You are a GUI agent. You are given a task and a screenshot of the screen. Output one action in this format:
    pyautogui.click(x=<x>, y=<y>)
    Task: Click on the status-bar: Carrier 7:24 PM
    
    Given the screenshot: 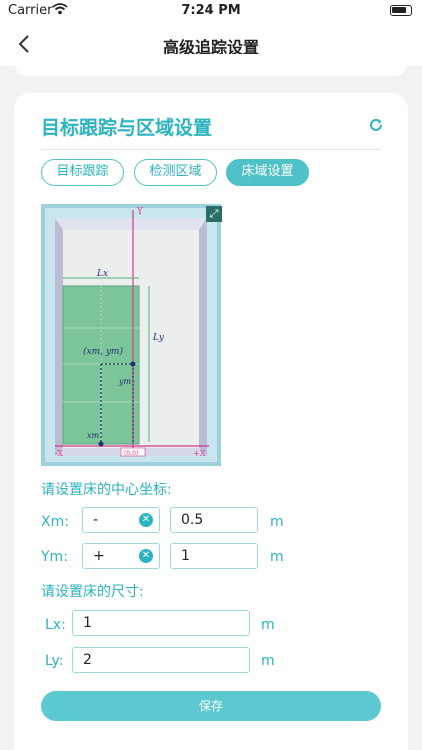 What is the action you would take?
    pyautogui.click(x=211, y=11)
    